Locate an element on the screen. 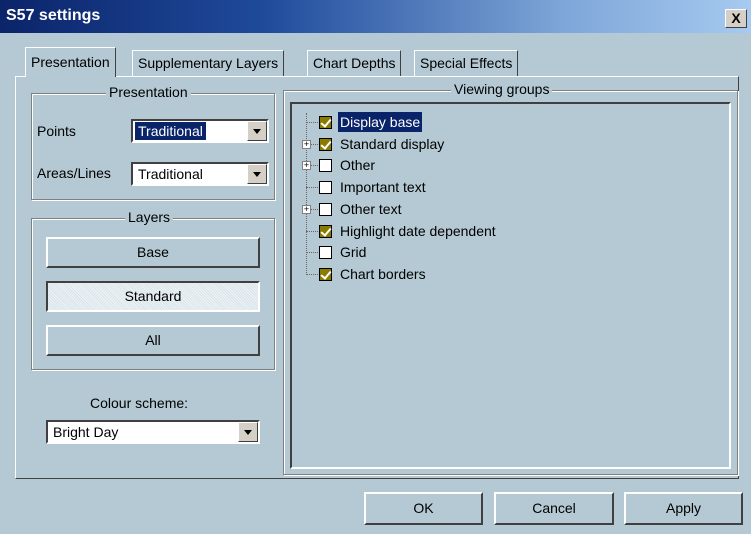 Image resolution: width=751 pixels, height=534 pixels. all-layers-button: All is located at coordinates (153, 340).